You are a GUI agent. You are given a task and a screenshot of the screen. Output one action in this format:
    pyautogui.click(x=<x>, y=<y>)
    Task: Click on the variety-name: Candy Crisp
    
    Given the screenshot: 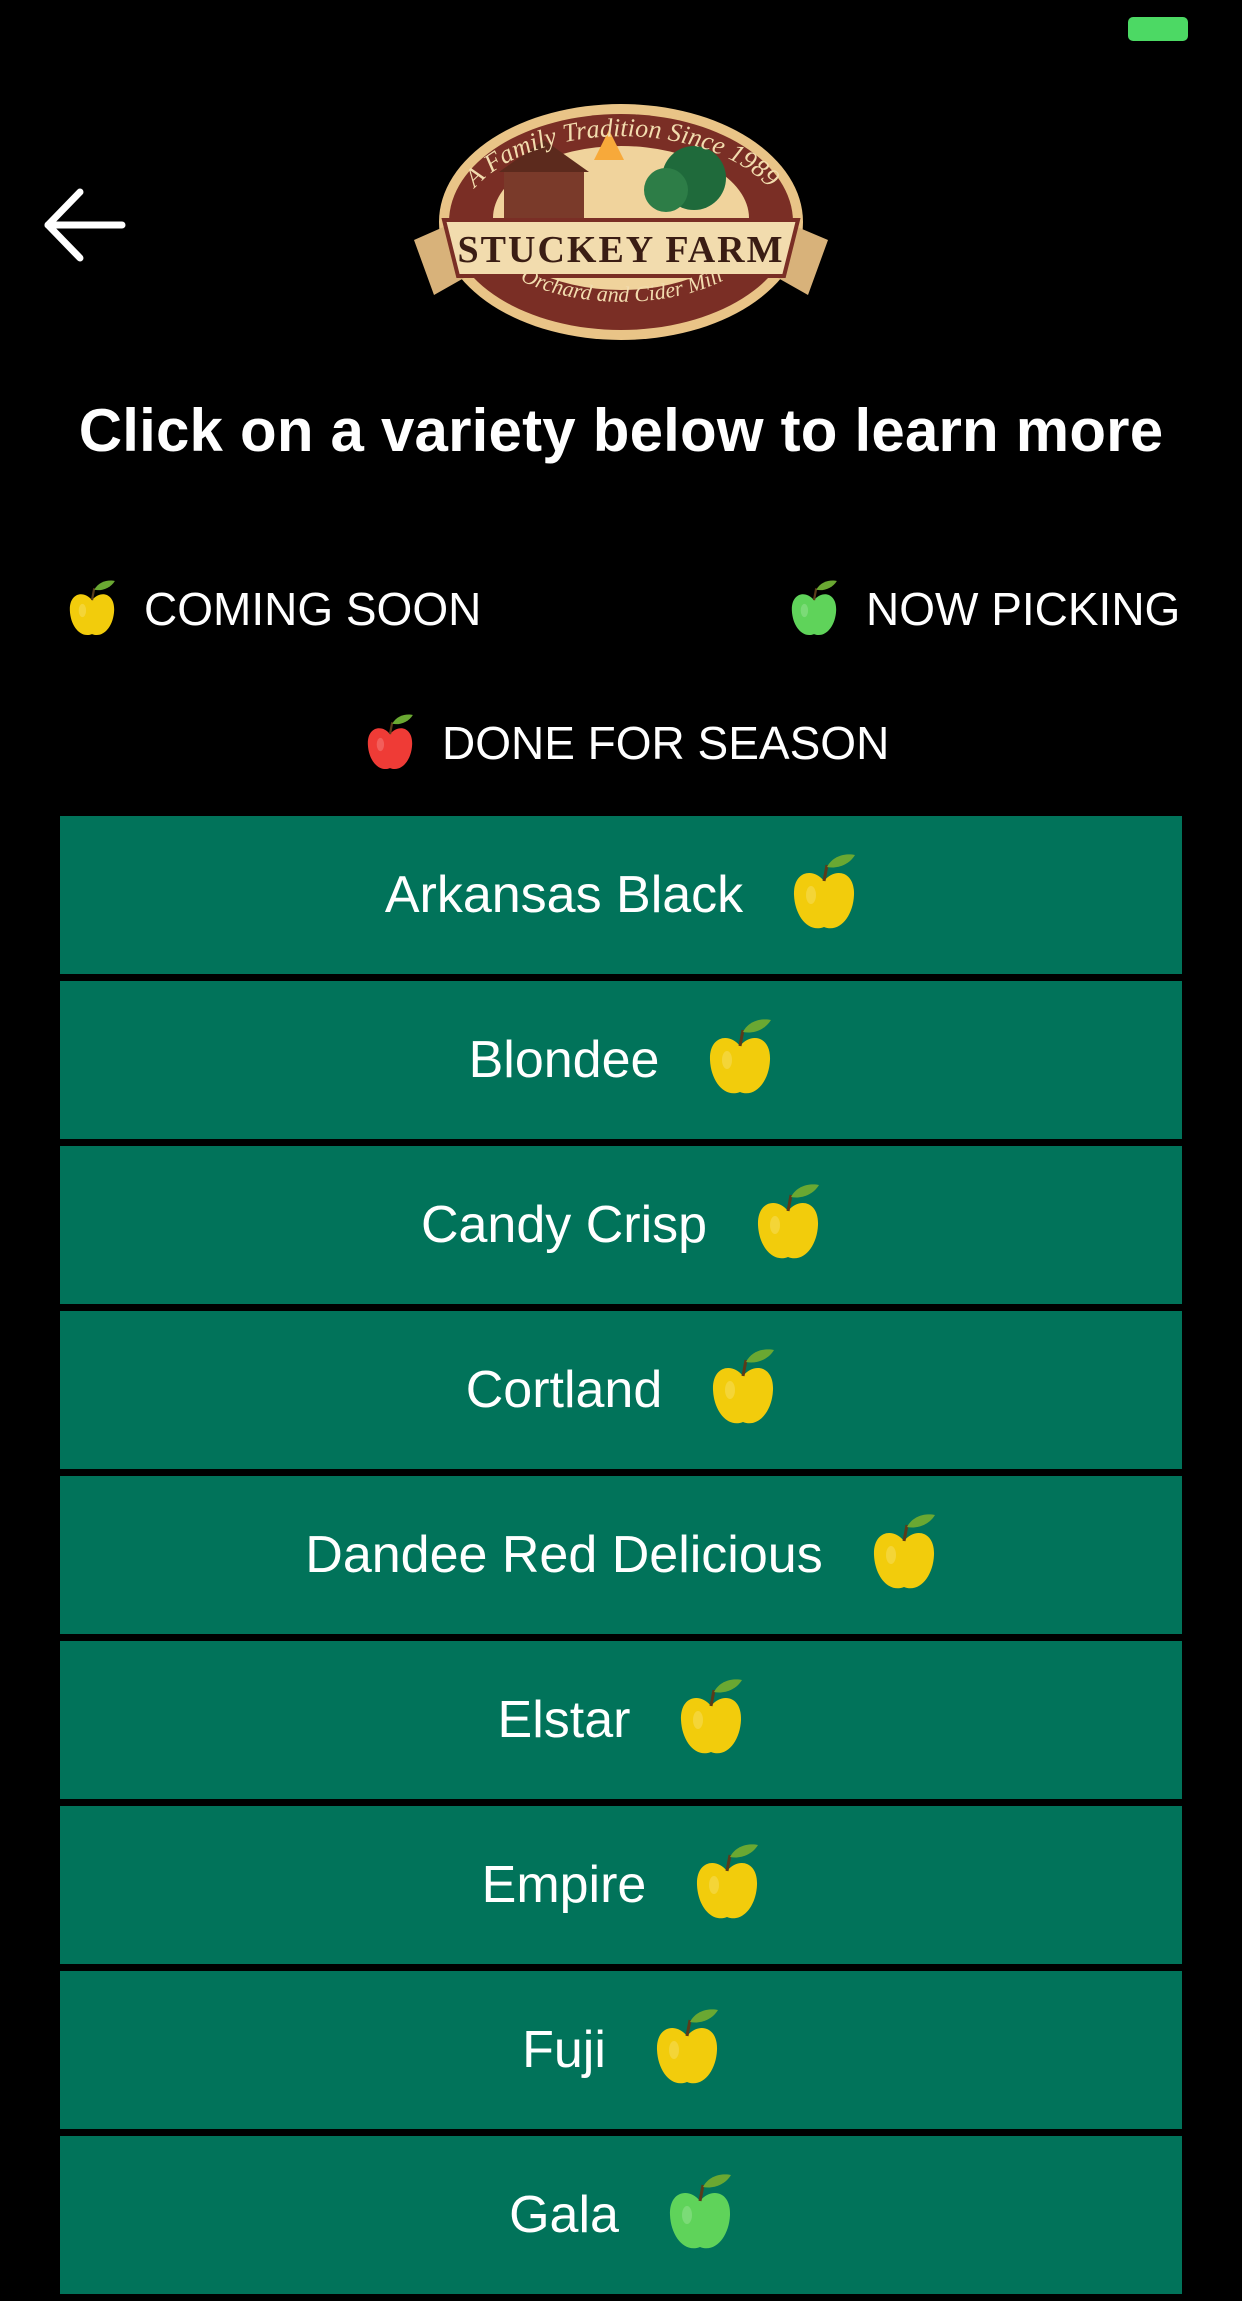 What is the action you would take?
    pyautogui.click(x=564, y=1225)
    